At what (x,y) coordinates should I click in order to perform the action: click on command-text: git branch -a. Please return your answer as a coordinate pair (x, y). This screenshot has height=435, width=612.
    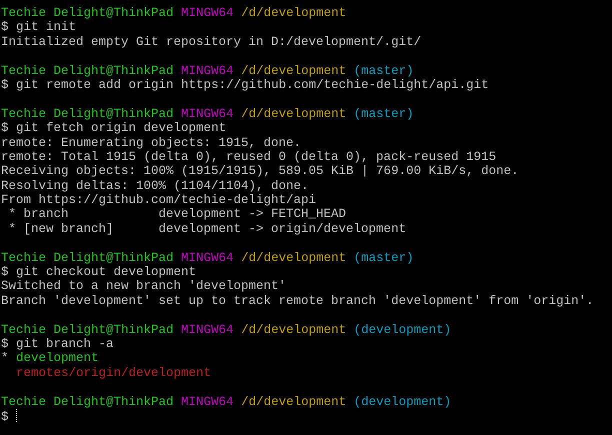
    Looking at the image, I should click on (65, 343).